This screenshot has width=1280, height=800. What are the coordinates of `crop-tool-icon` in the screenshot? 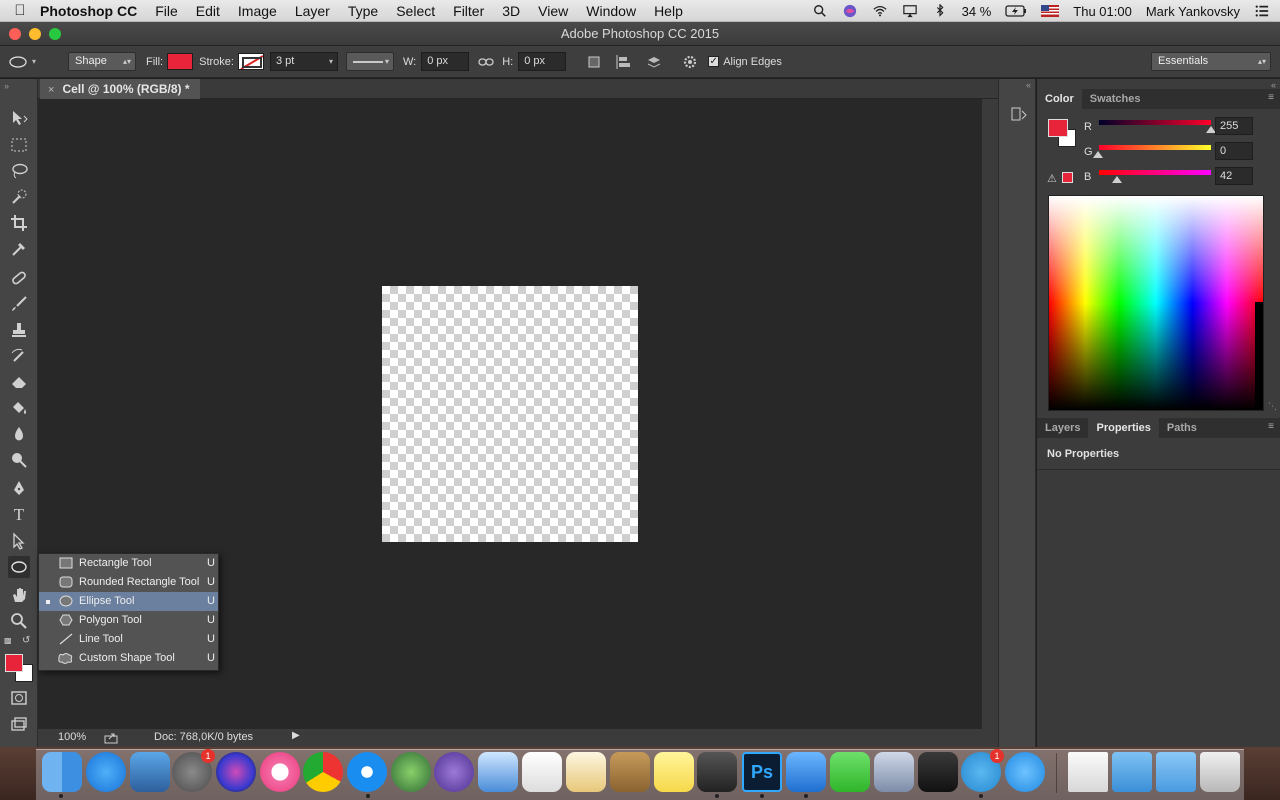 It's located at (19, 223).